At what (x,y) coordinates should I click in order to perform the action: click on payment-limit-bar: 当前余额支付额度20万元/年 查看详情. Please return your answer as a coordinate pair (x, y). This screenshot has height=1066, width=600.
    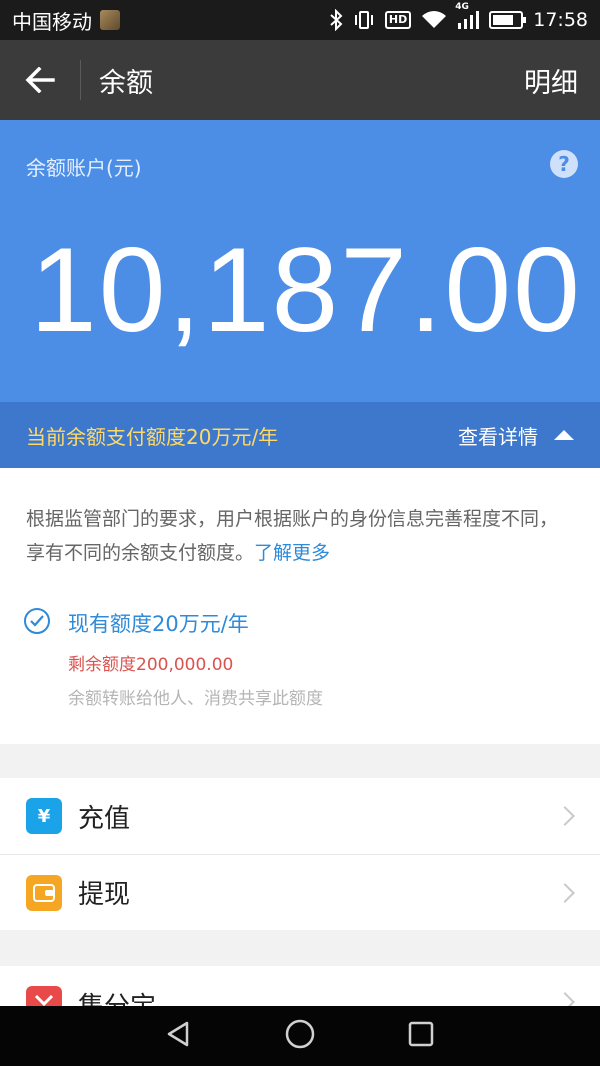
    Looking at the image, I should click on (300, 435).